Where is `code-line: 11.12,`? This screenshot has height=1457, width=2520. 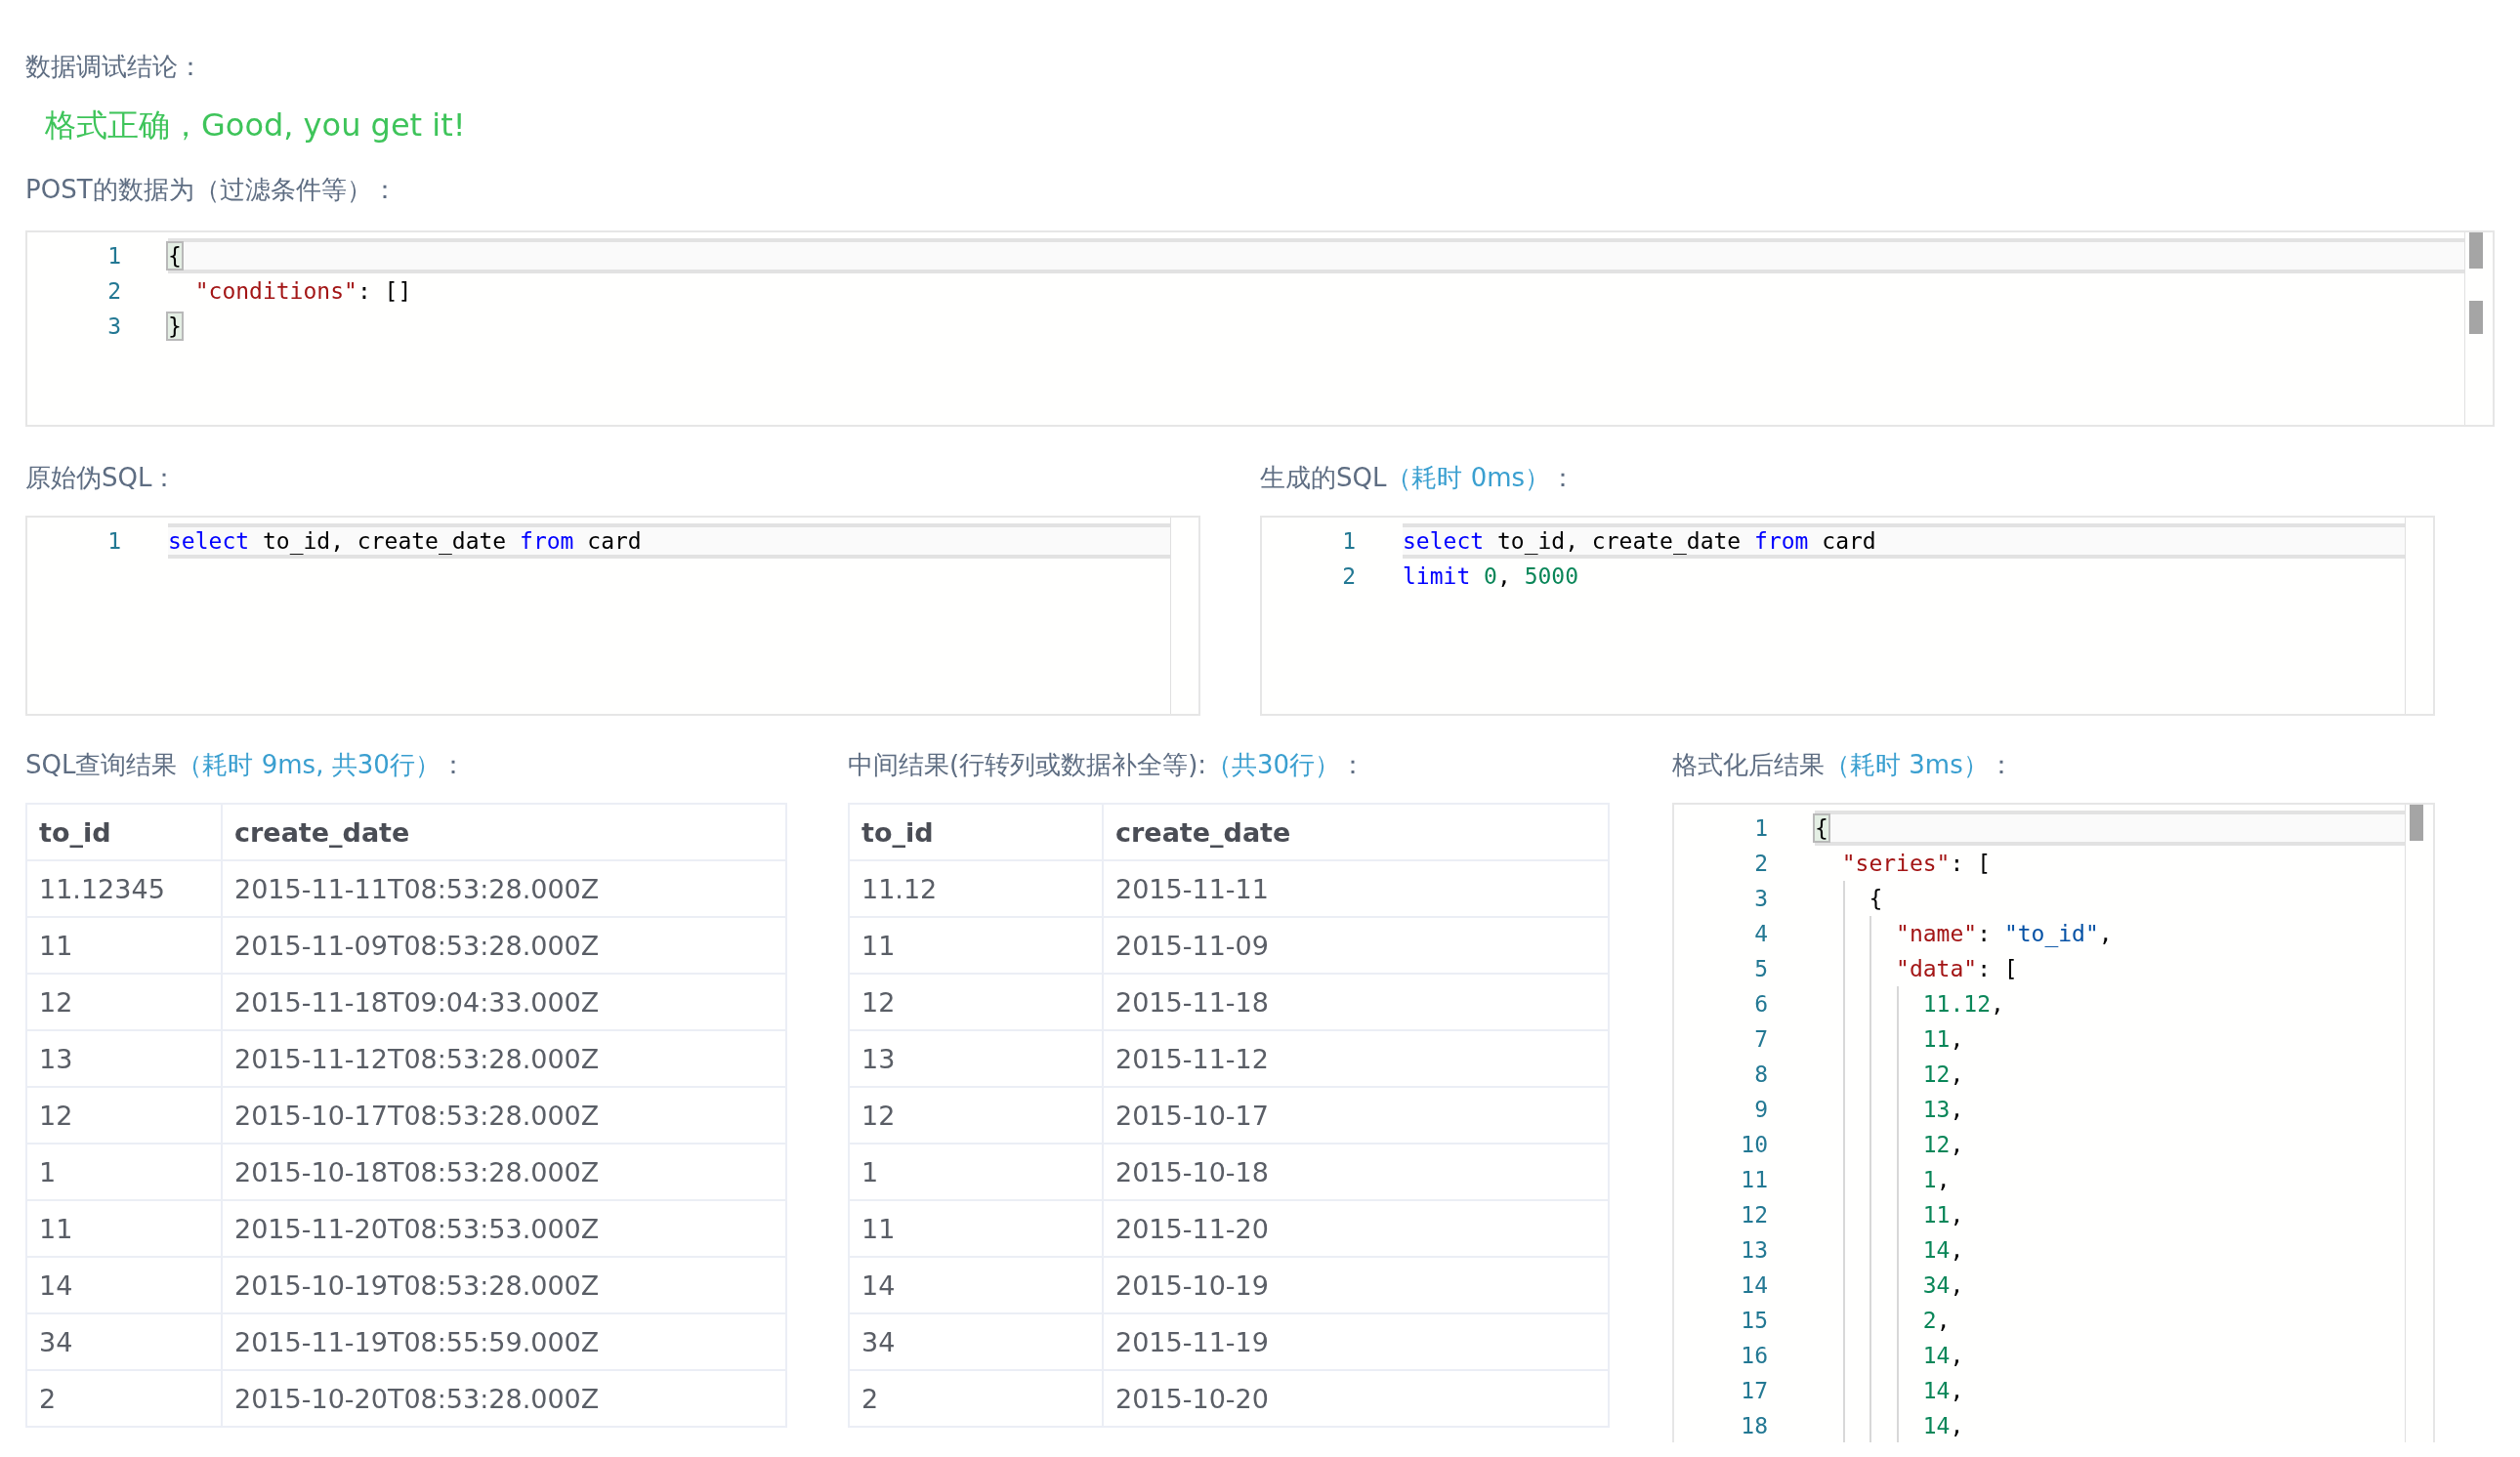
code-line: 11.12, is located at coordinates (2110, 1004).